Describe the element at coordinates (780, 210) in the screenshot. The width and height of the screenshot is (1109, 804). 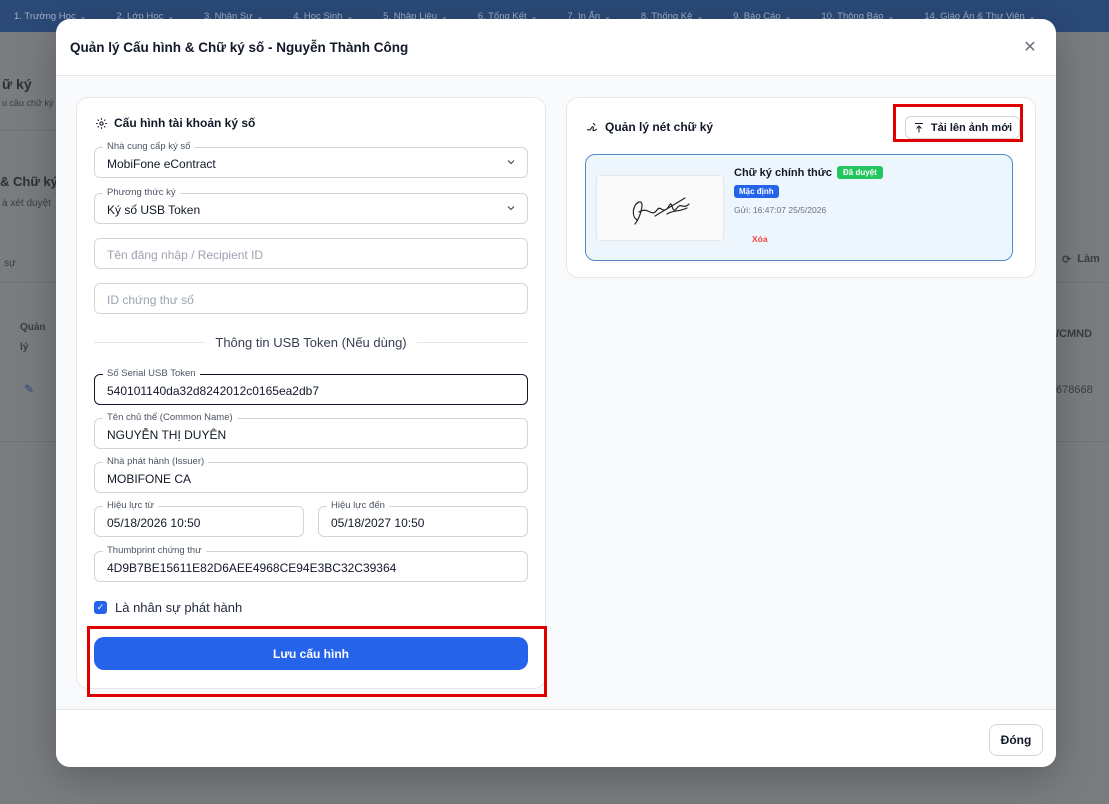
I see `signature-sent-time: Gửi: 16:47:07 25/5/2026` at that location.